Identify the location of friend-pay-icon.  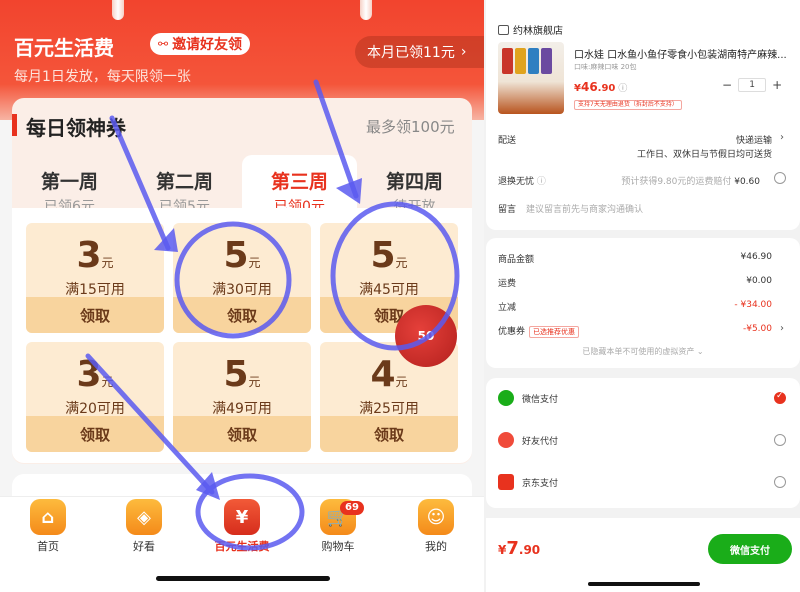
(506, 440).